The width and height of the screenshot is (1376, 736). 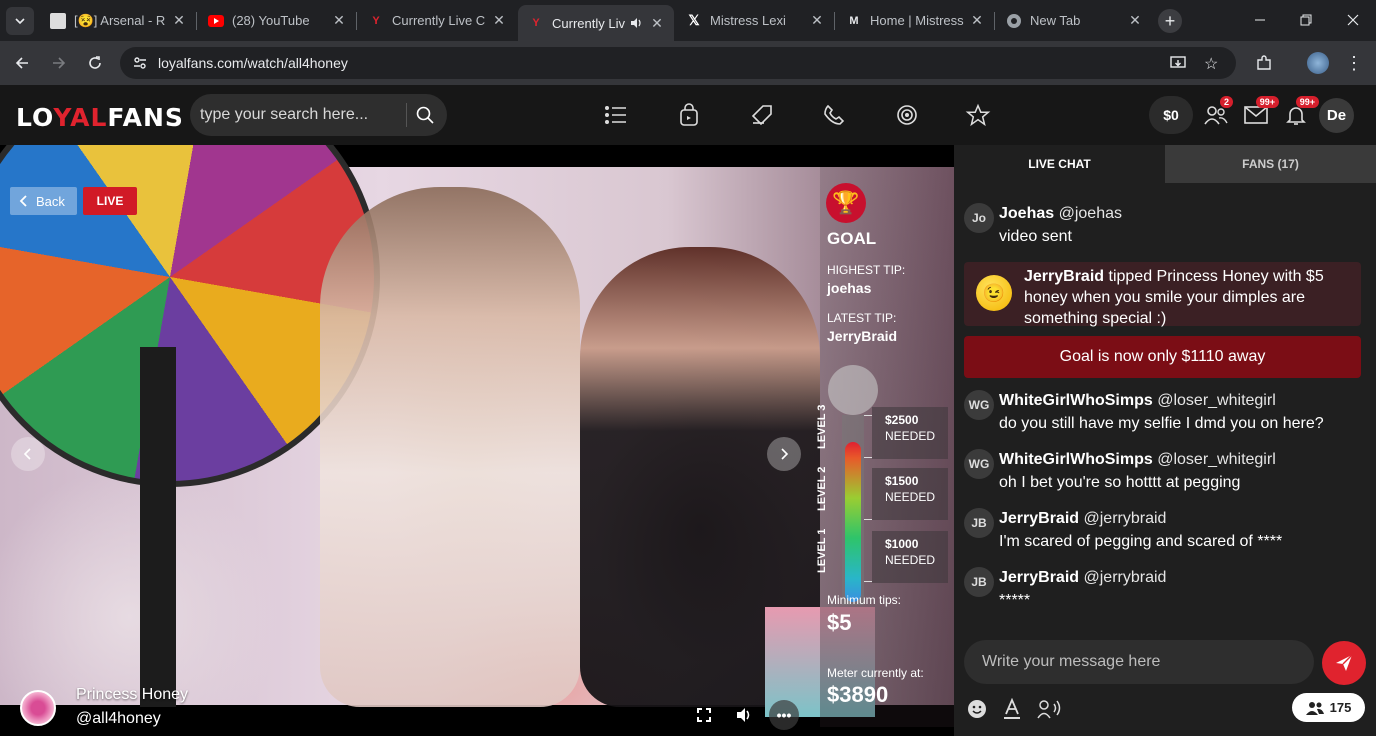 I want to click on viewer-count-value: 175, so click(x=1340, y=707).